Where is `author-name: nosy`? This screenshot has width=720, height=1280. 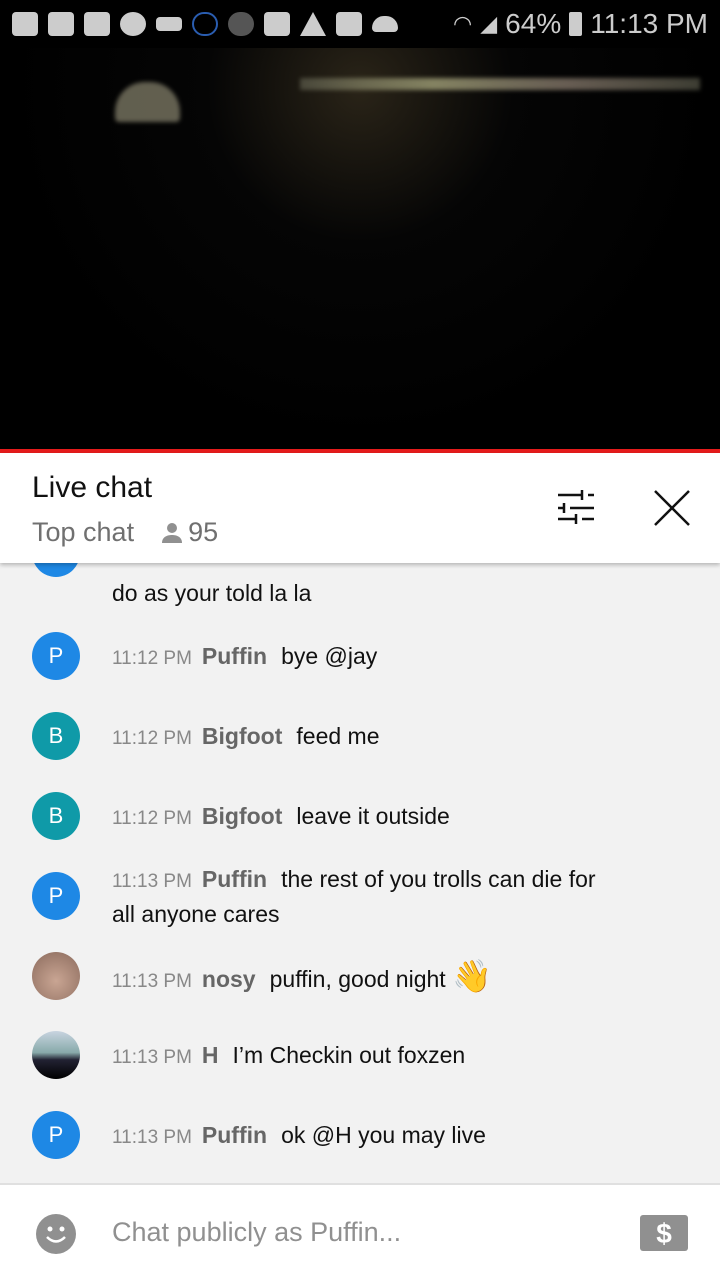
author-name: nosy is located at coordinates (229, 979).